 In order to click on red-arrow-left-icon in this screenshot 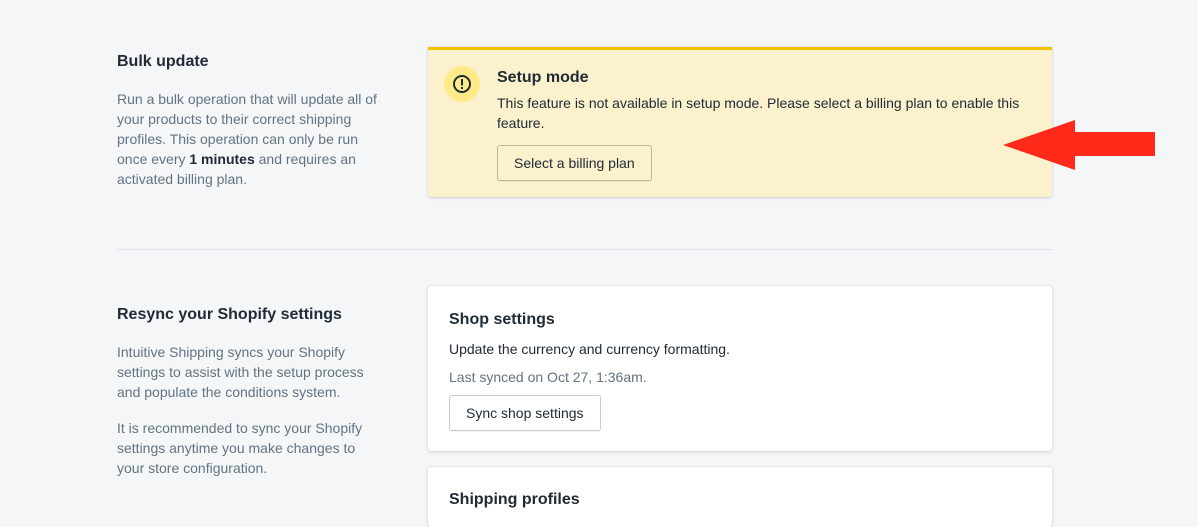, I will do `click(1079, 145)`.